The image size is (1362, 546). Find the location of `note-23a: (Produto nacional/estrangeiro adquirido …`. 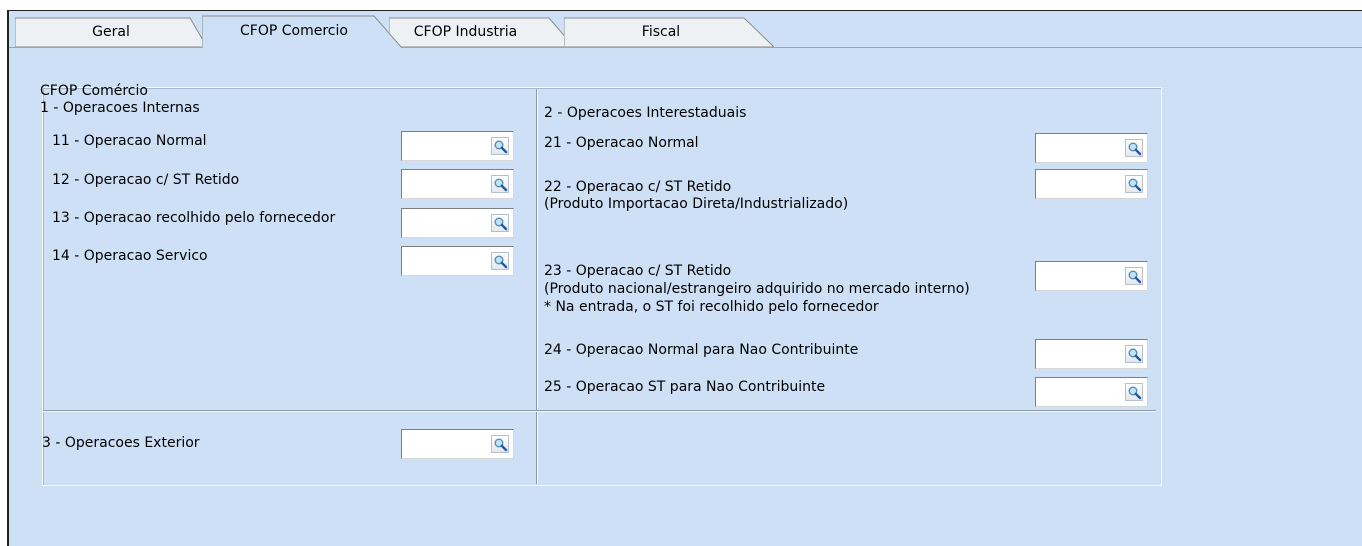

note-23a: (Produto nacional/estrangeiro adquirido … is located at coordinates (757, 289).